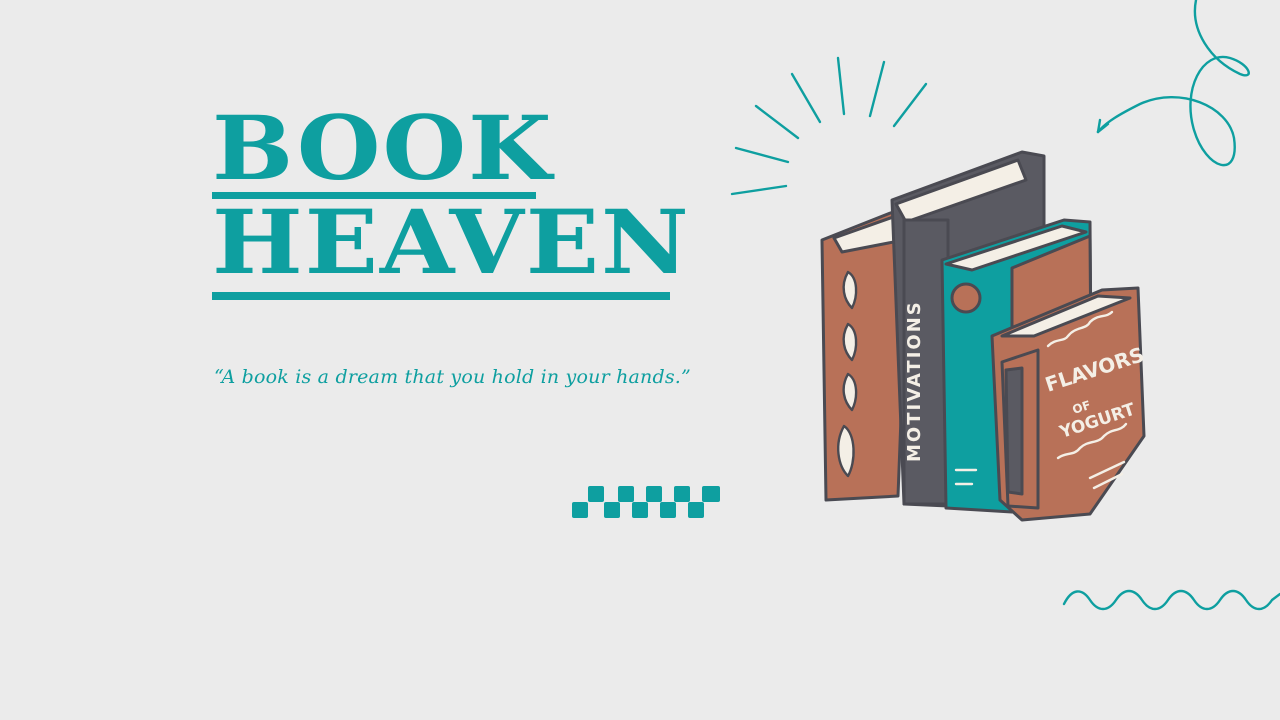 Image resolution: width=1280 pixels, height=720 pixels. I want to click on wavy-line-decoration, so click(1171, 600).